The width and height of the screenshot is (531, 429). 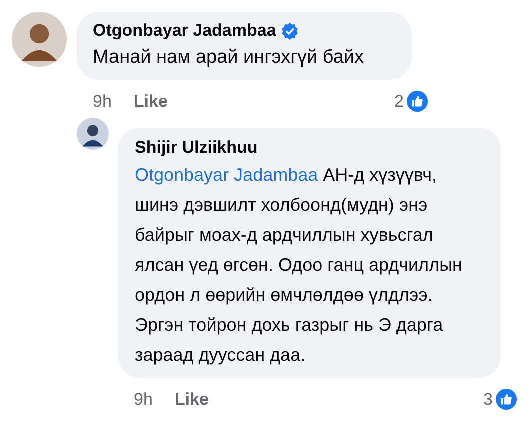 What do you see at coordinates (399, 102) in the screenshot?
I see `reaction-count: 2` at bounding box center [399, 102].